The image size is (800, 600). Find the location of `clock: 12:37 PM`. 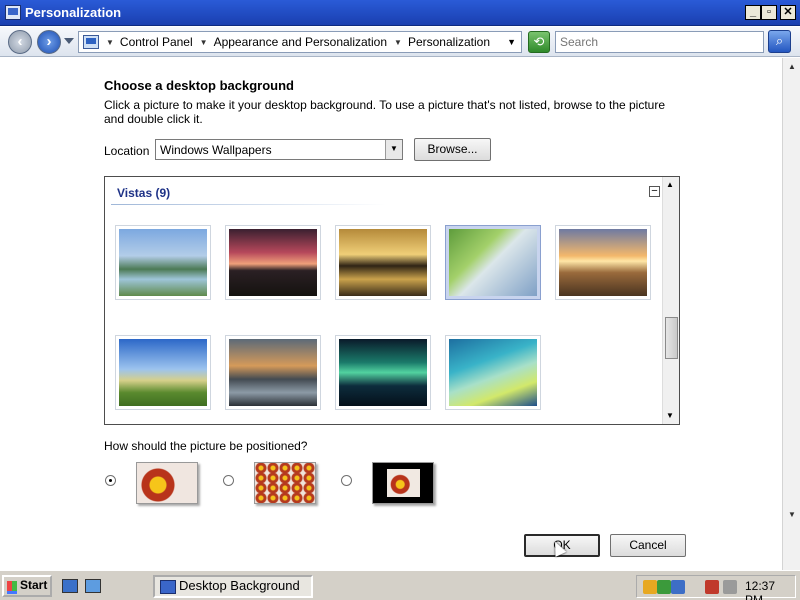

clock: 12:37 PM is located at coordinates (770, 589).